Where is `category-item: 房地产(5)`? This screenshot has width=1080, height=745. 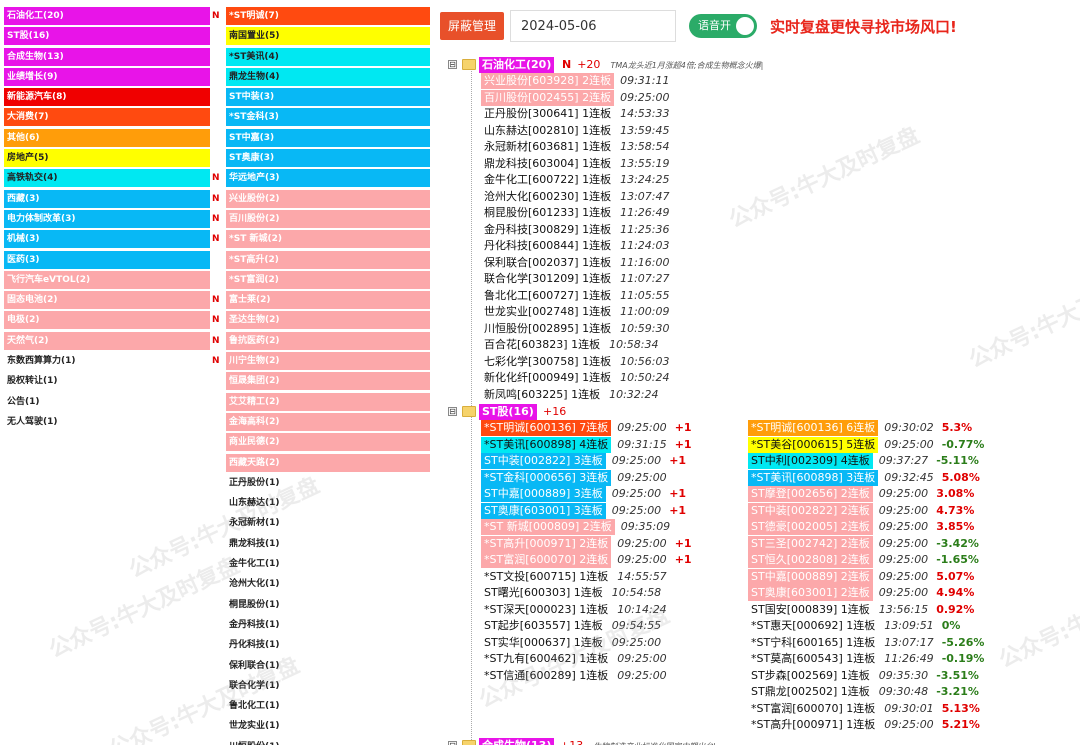 category-item: 房地产(5) is located at coordinates (113, 158).